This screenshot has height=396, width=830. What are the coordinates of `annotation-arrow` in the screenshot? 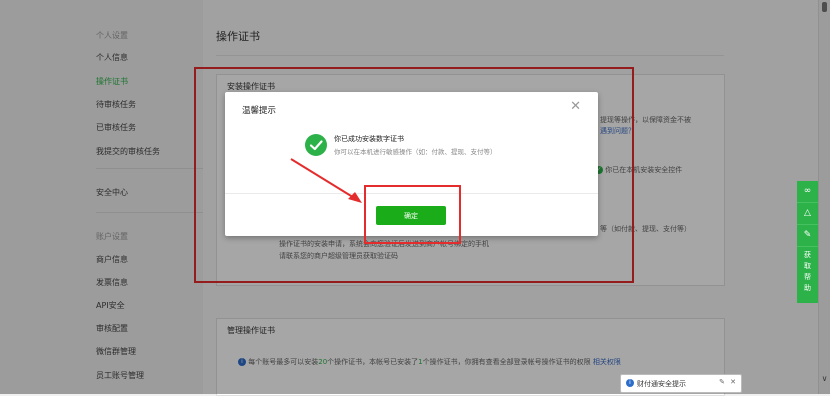 It's located at (326, 180).